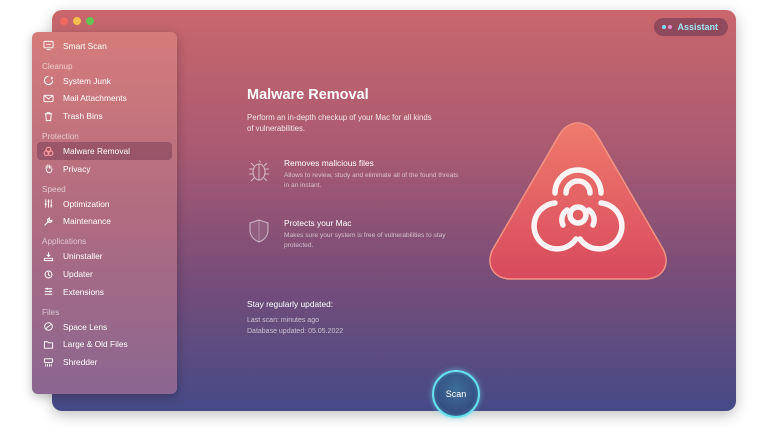  Describe the element at coordinates (97, 151) in the screenshot. I see `sidebar-item-label: Malware Removal` at that location.